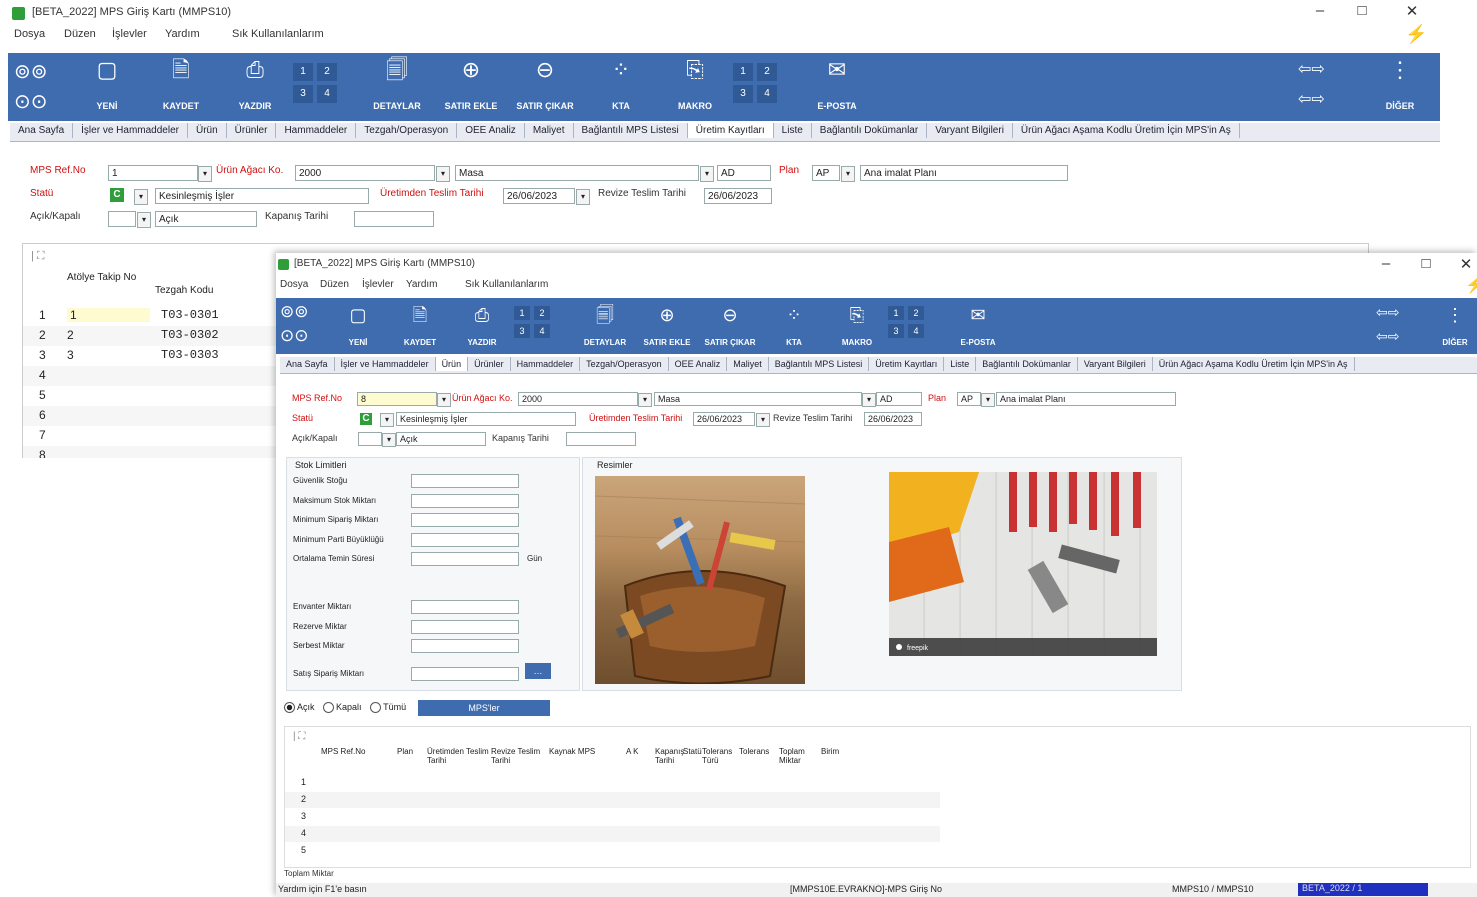 The height and width of the screenshot is (897, 1477). What do you see at coordinates (484, 708) in the screenshot?
I see `mps-list-button: MPS'ler` at bounding box center [484, 708].